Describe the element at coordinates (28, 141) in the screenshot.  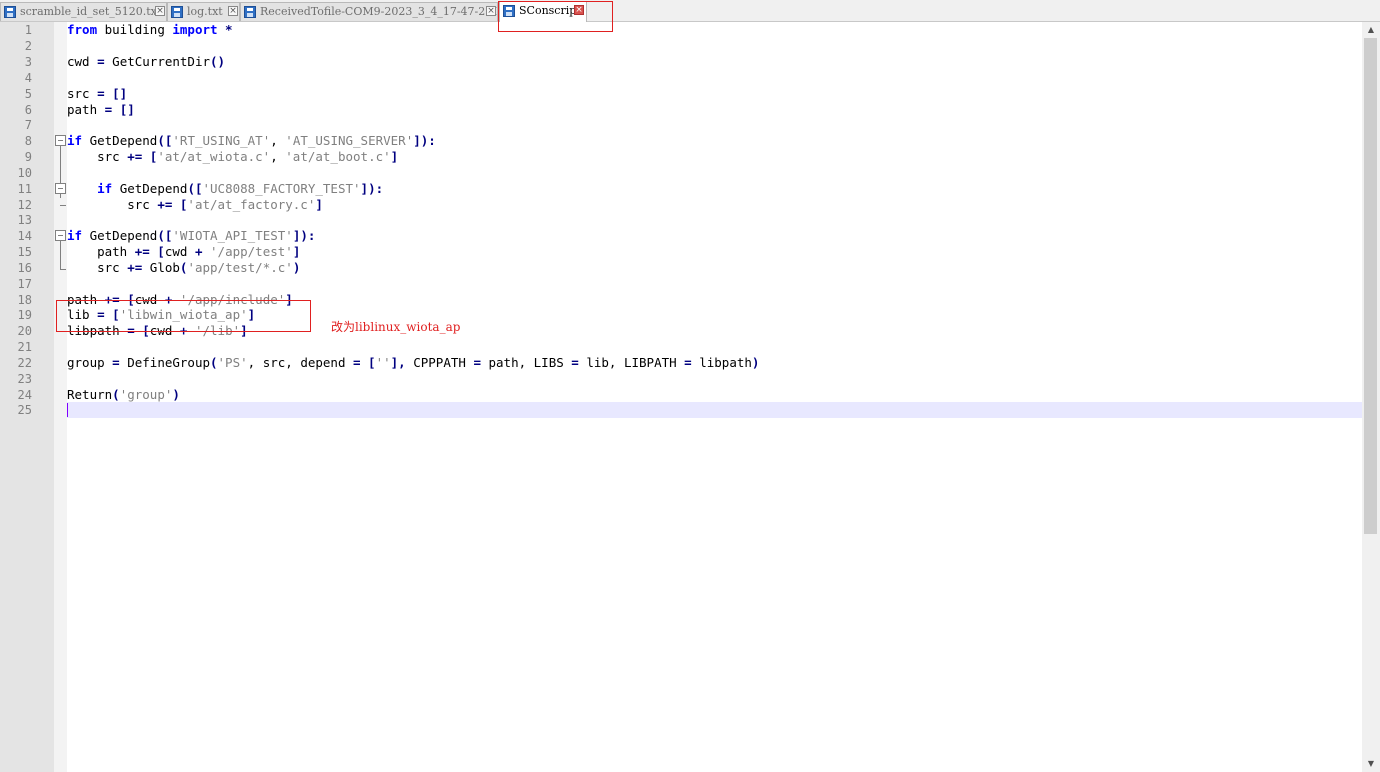
I see `line-number: 8` at that location.